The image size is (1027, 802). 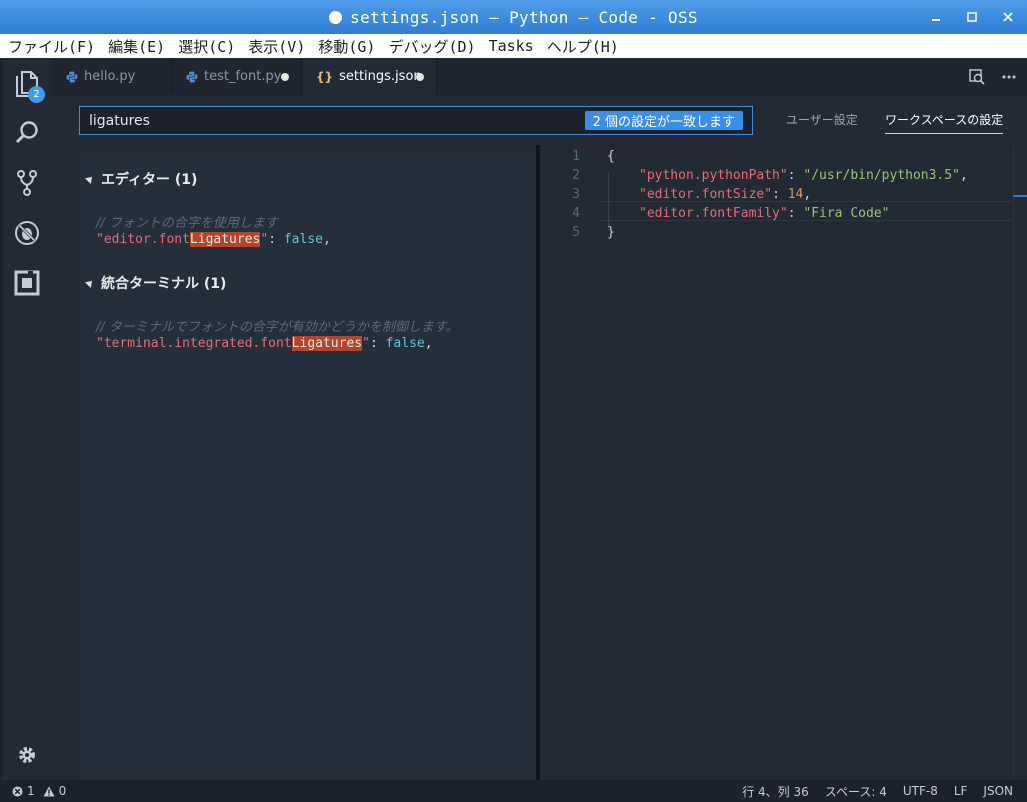 What do you see at coordinates (31, 791) in the screenshot?
I see `error-count: 1` at bounding box center [31, 791].